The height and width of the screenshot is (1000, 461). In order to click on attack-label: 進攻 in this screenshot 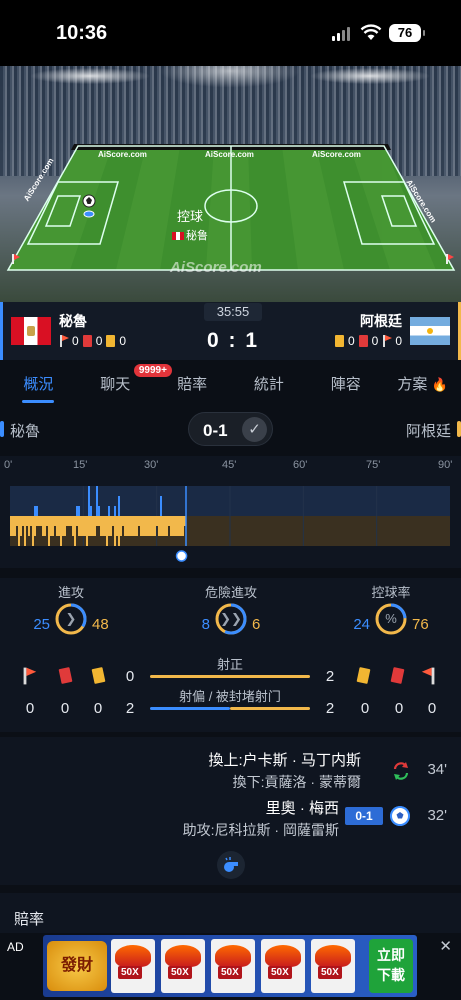, I will do `click(70, 592)`.